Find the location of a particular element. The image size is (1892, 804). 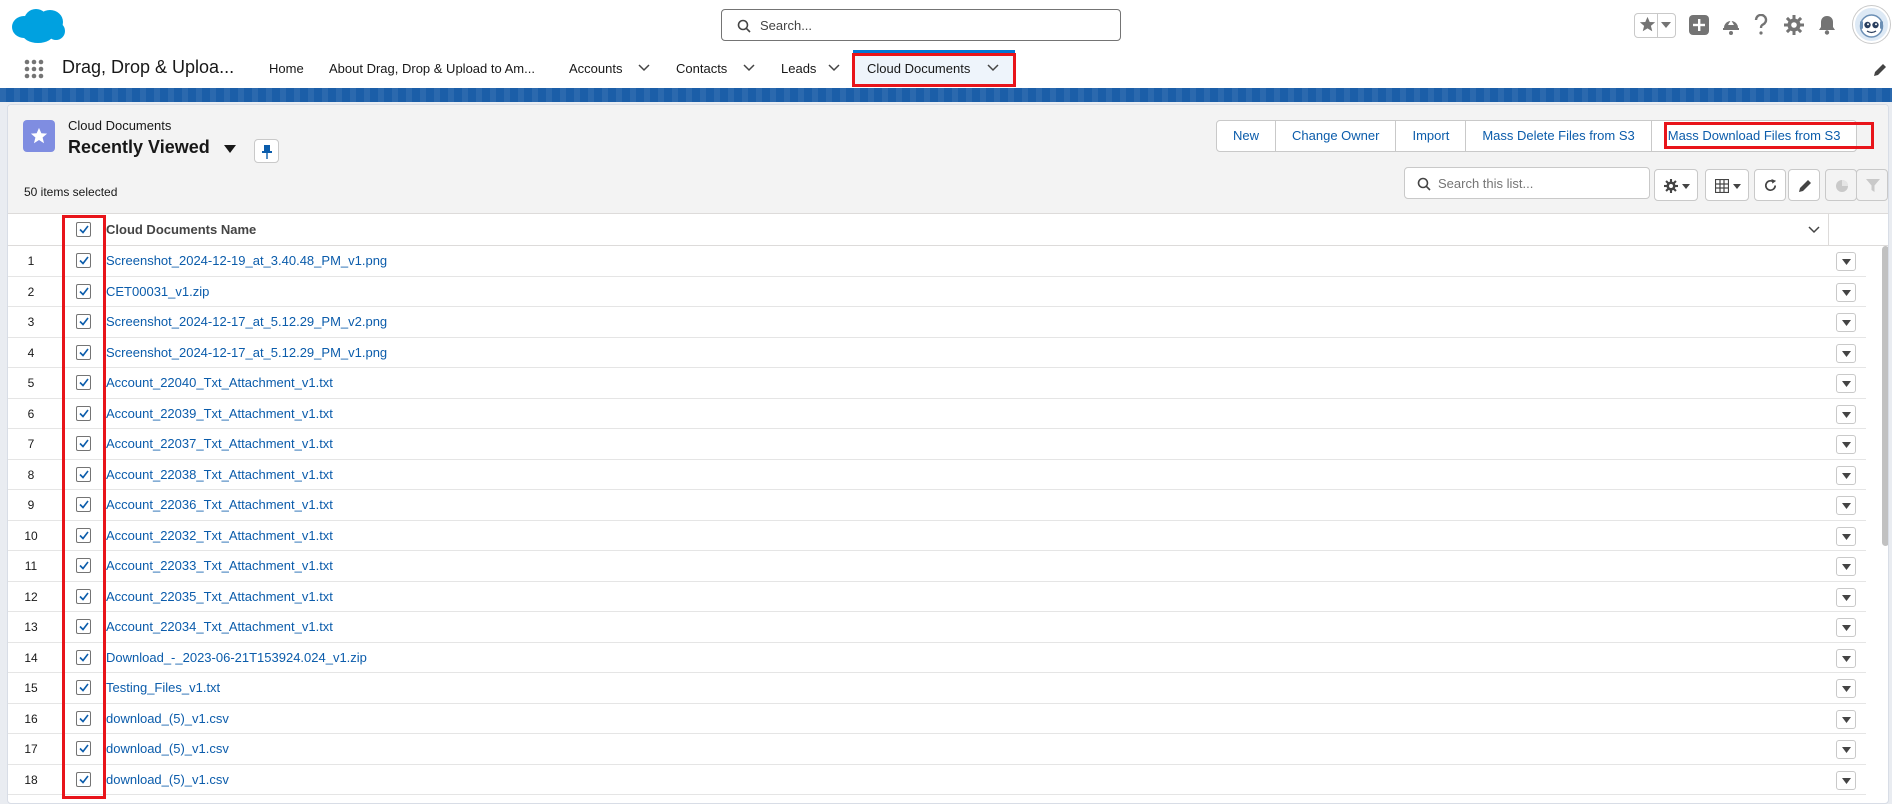

edit-list-button is located at coordinates (1804, 185).